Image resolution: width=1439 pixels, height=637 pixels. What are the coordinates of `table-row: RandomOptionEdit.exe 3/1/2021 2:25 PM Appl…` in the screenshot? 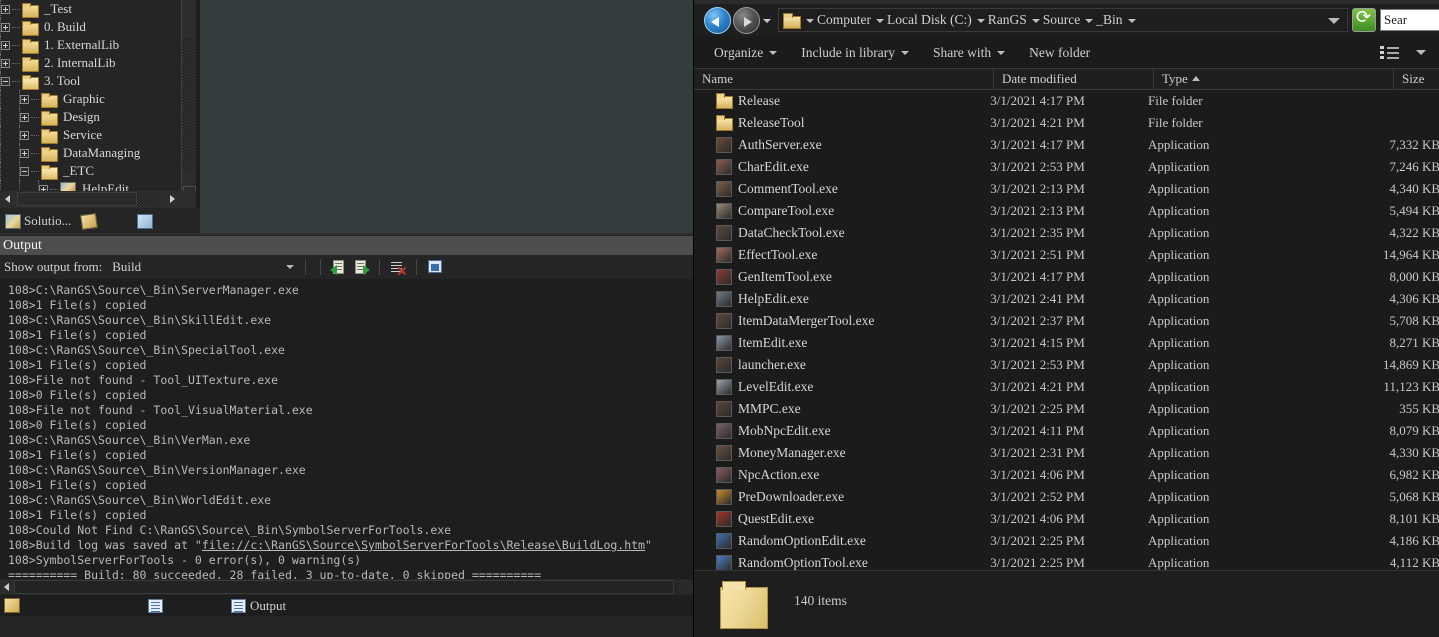 It's located at (1066, 541).